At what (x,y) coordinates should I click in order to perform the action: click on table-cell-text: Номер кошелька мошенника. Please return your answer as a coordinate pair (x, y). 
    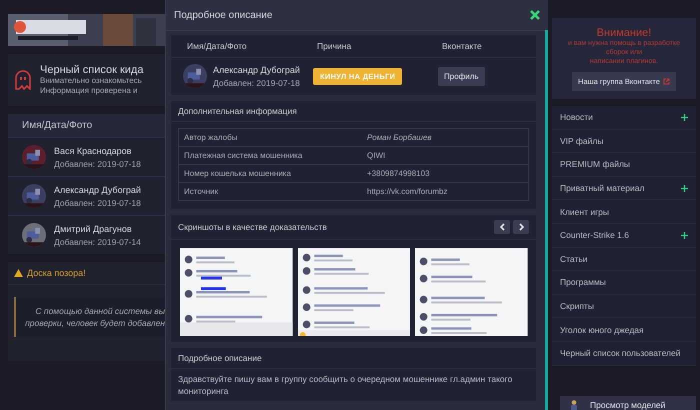
    Looking at the image, I should click on (238, 173).